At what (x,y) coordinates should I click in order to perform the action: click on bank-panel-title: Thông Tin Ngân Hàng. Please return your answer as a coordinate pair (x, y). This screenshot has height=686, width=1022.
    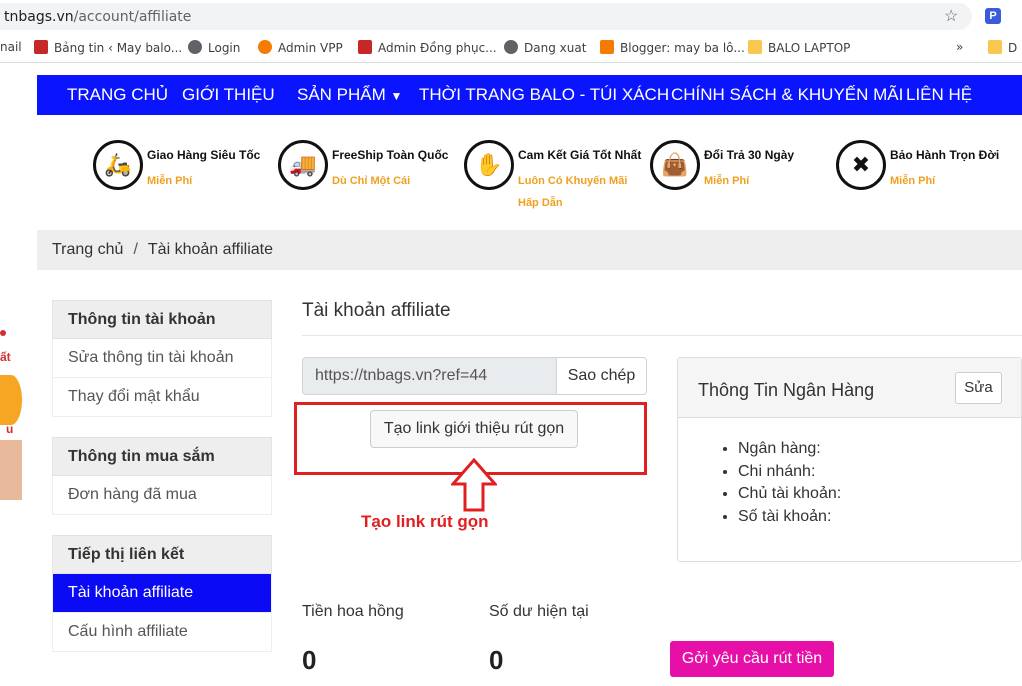
    Looking at the image, I should click on (786, 390).